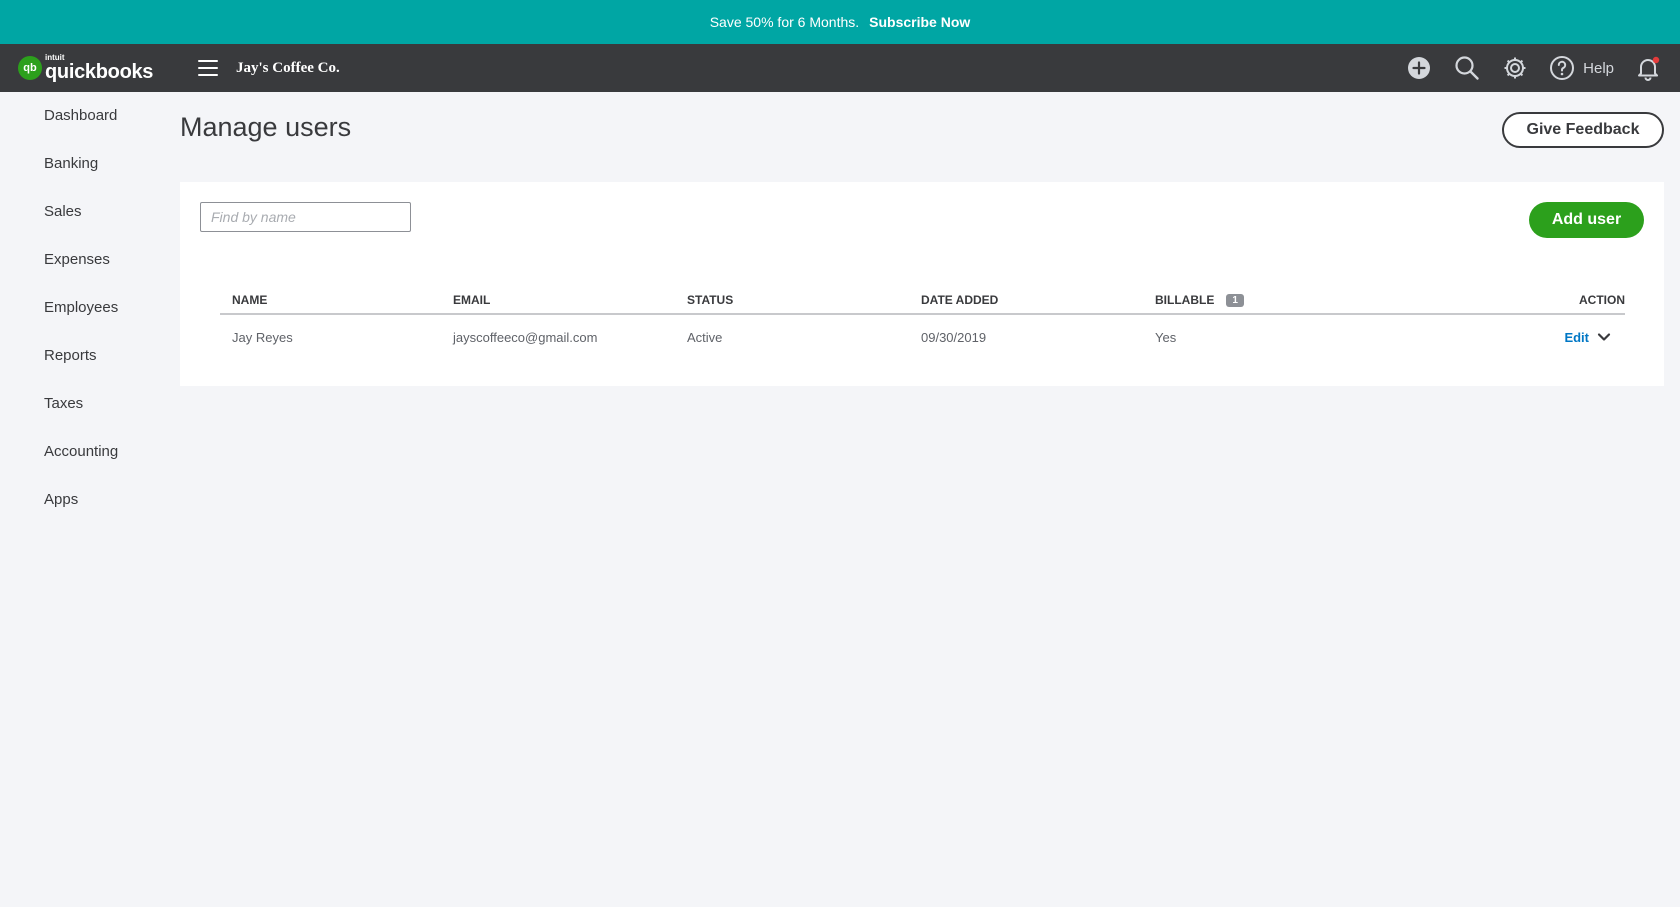  What do you see at coordinates (85, 212) in the screenshot?
I see `sidebar-item-sales: Sales` at bounding box center [85, 212].